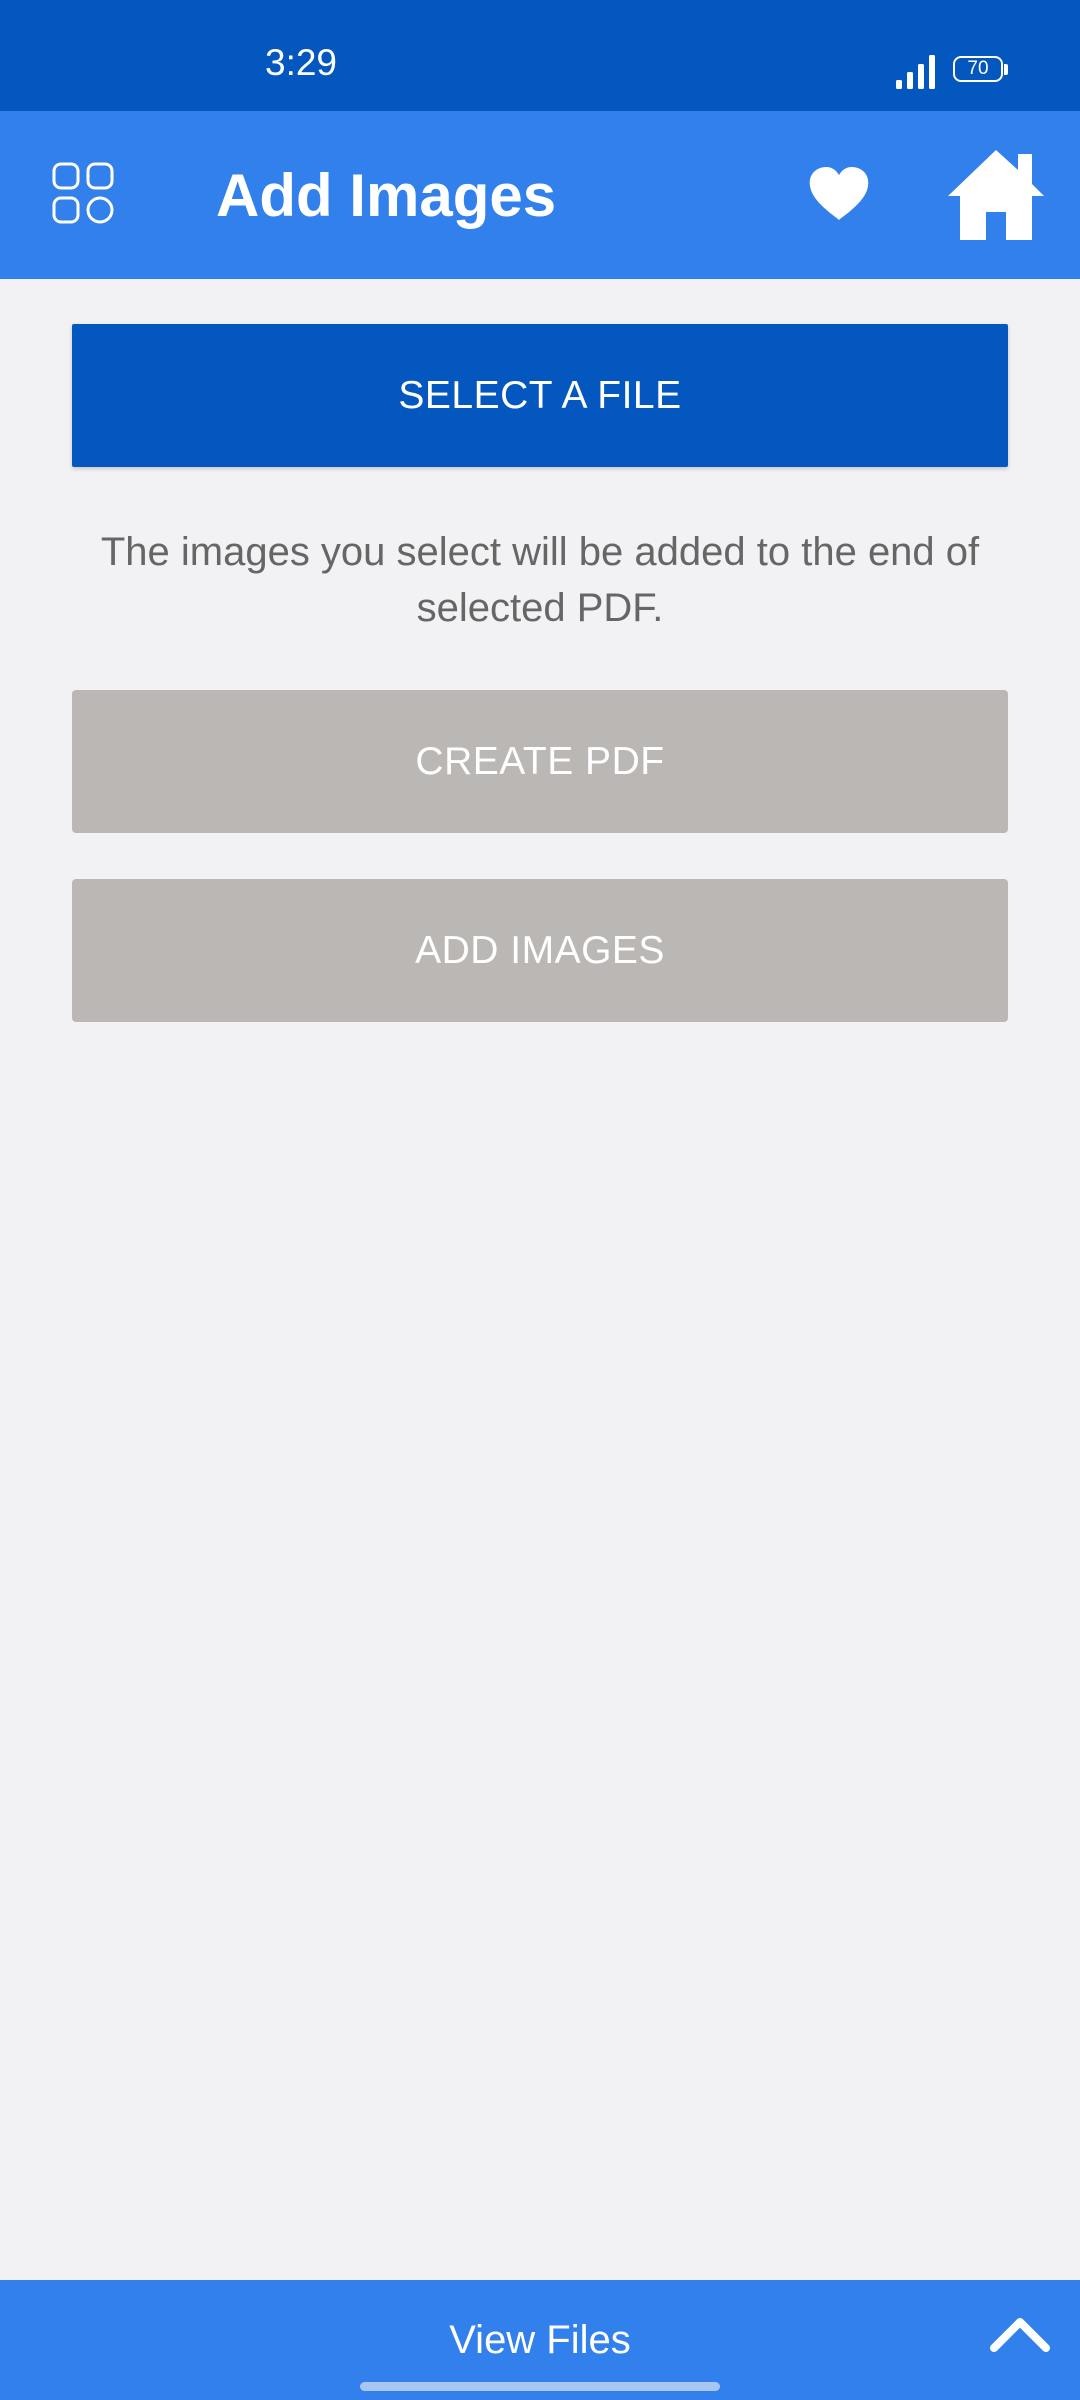 The height and width of the screenshot is (2400, 1080). Describe the element at coordinates (540, 761) in the screenshot. I see `create-pdf-button: CREATE PDF` at that location.